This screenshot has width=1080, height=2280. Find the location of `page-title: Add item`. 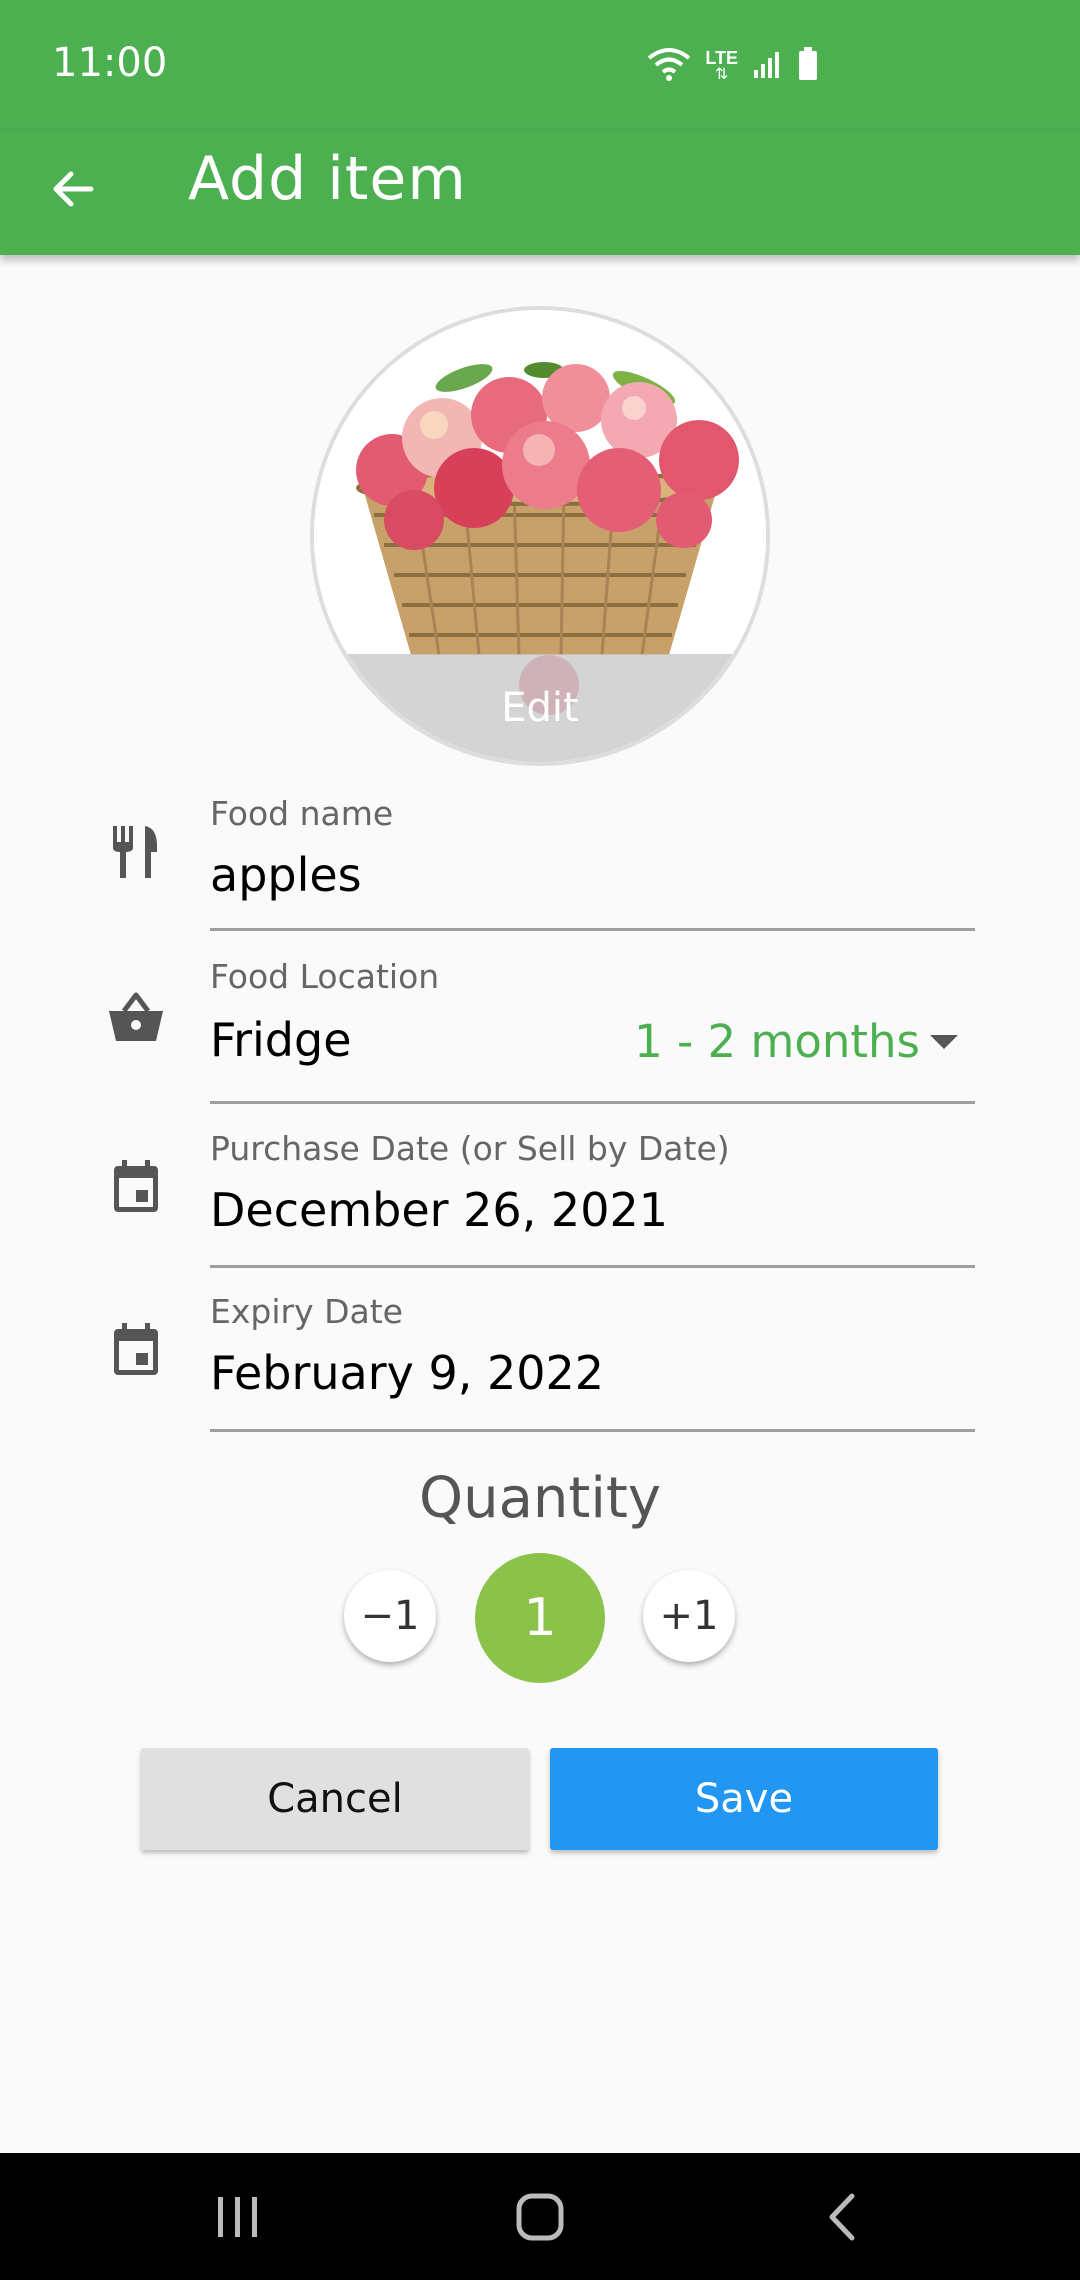

page-title: Add item is located at coordinates (327, 179).